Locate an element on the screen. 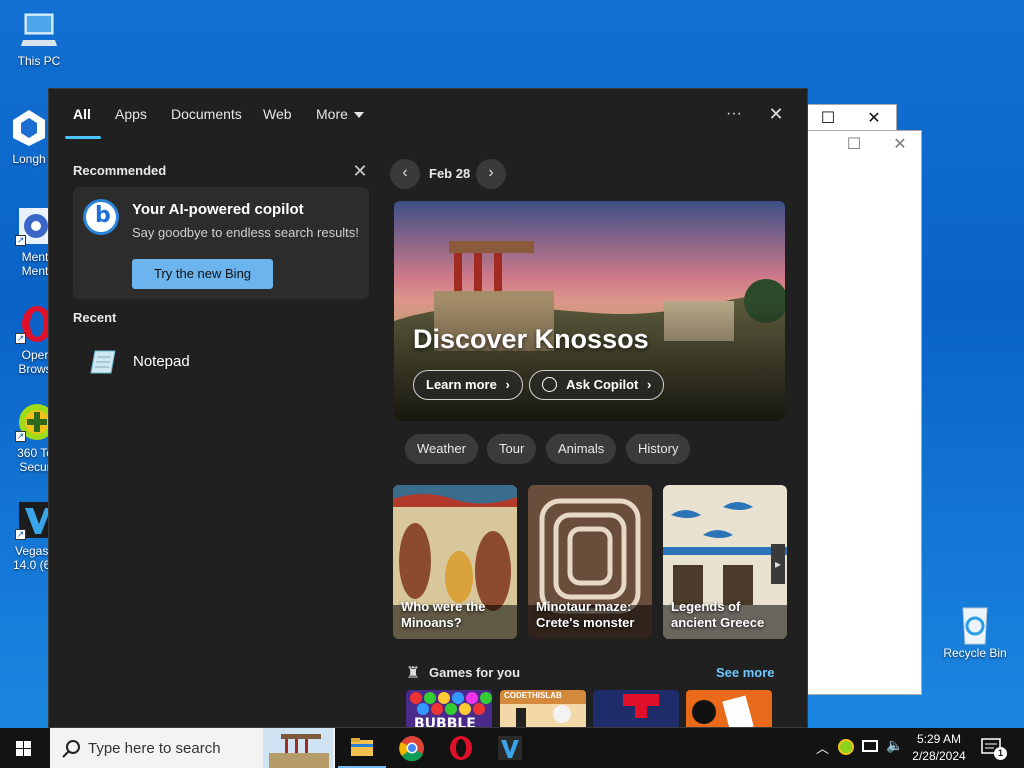 The width and height of the screenshot is (1024, 768). games-heading: Games for you is located at coordinates (475, 672).